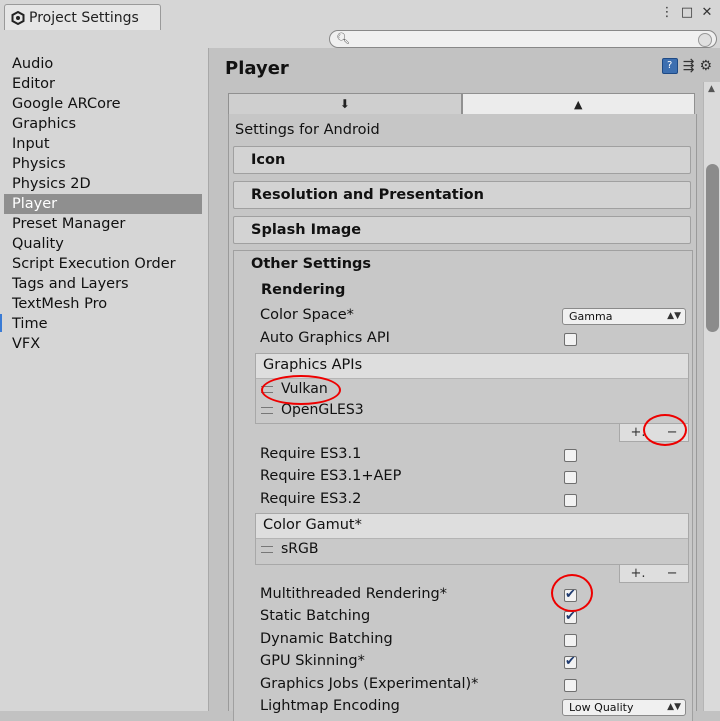 The image size is (720, 721). I want to click on foldout-label: Resolution and Presentation, so click(367, 195).